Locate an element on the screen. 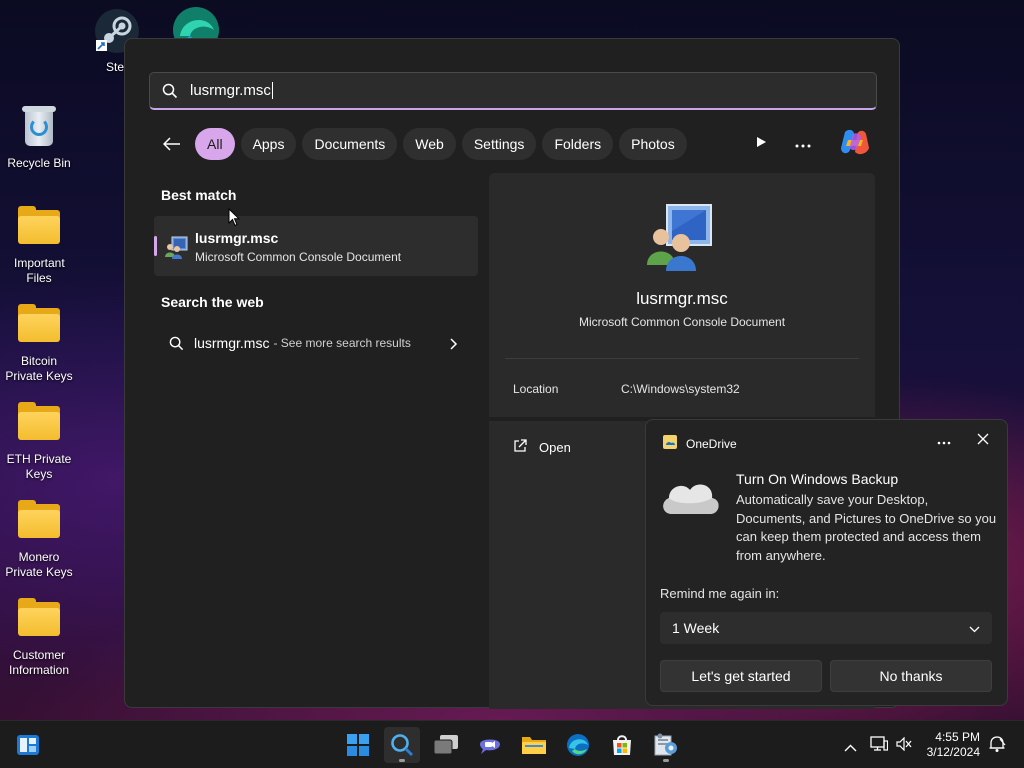 This screenshot has width=1024, height=768. clock-date: 3/12/2024 is located at coordinates (953, 752).